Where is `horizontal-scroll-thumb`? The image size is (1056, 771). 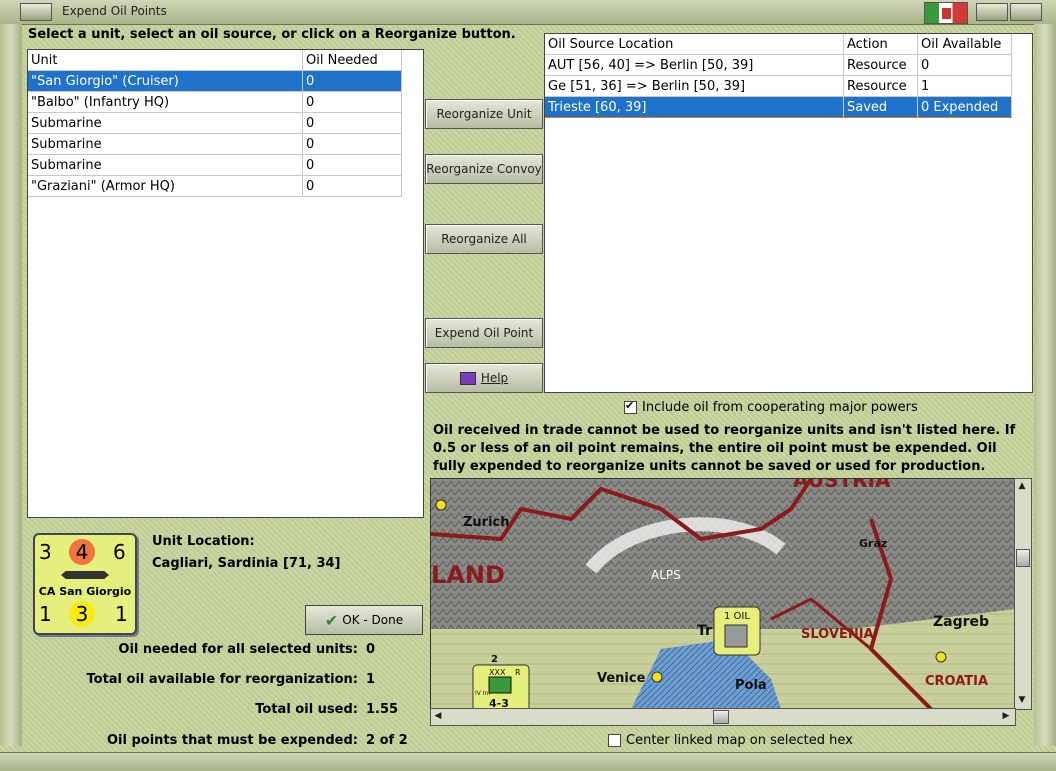
horizontal-scroll-thumb is located at coordinates (721, 717).